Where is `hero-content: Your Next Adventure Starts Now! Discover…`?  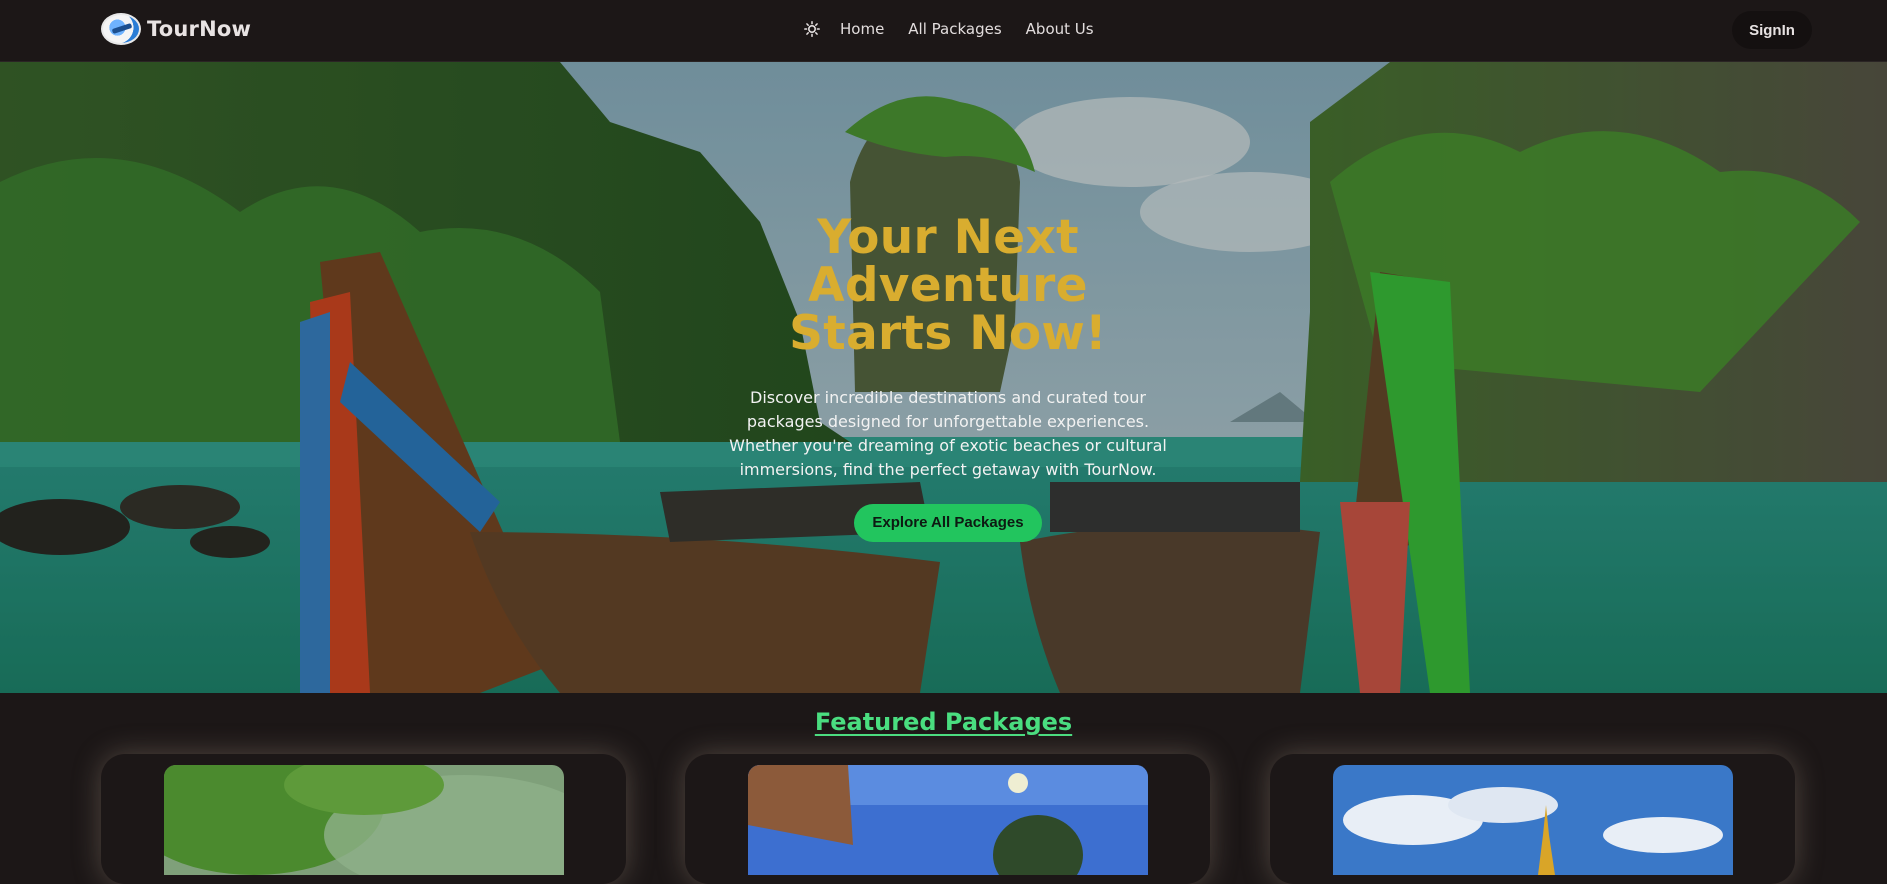 hero-content: Your Next Adventure Starts Now! Discover… is located at coordinates (948, 378).